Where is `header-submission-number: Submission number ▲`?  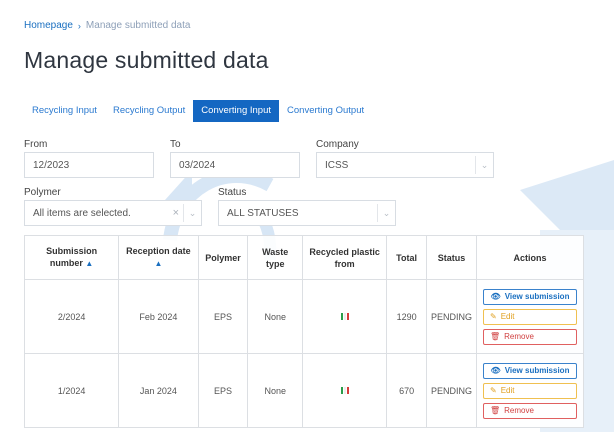
header-submission-number: Submission number ▲ is located at coordinates (71, 257).